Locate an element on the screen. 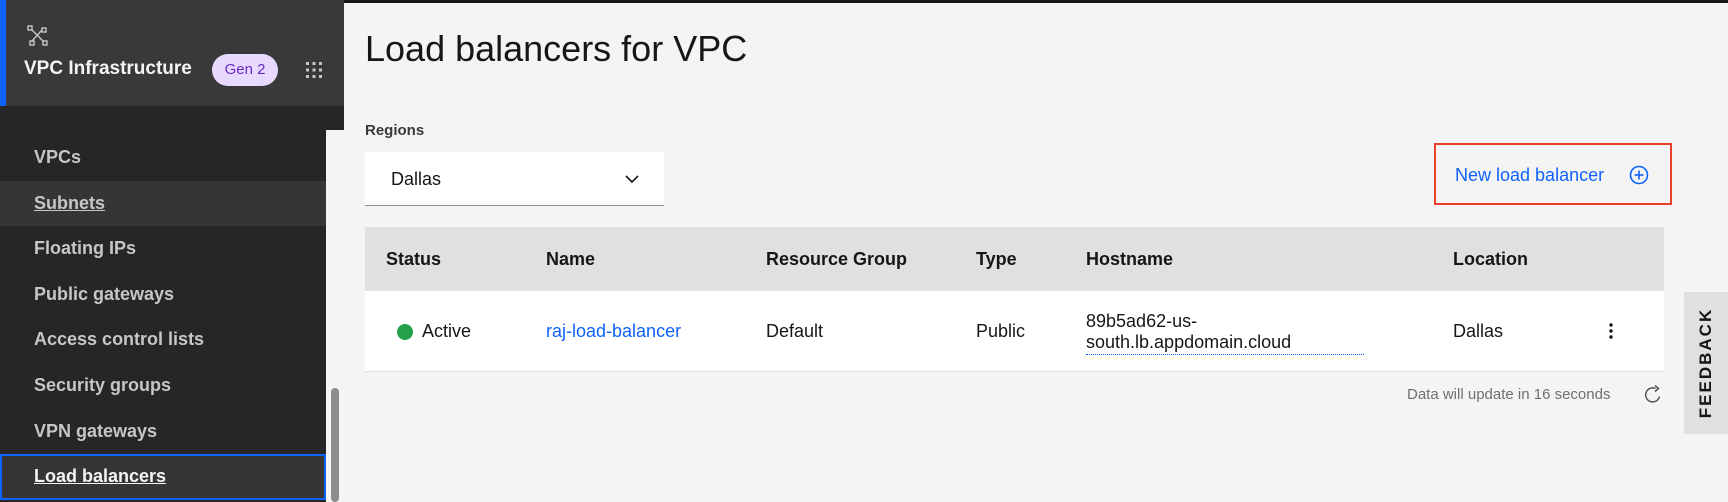 The width and height of the screenshot is (1728, 502). top-border is located at coordinates (1036, 1).